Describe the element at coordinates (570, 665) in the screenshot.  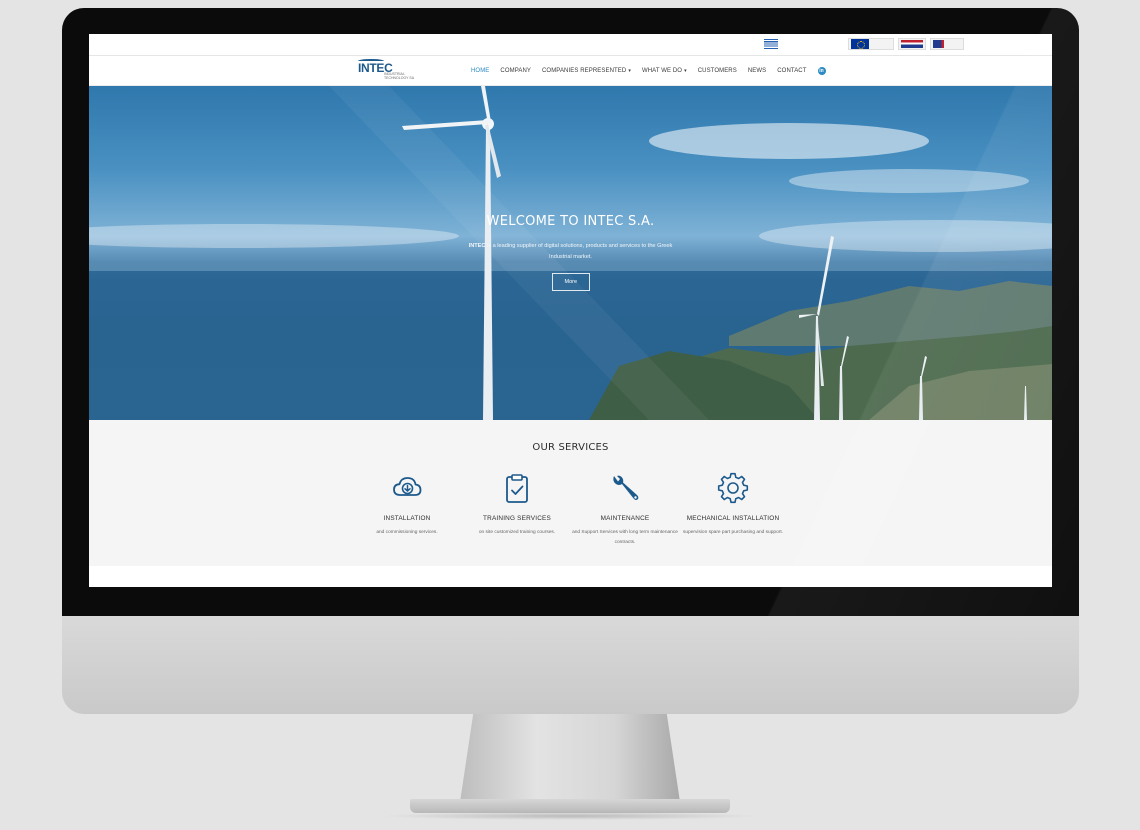
I see `monitor-chin` at that location.